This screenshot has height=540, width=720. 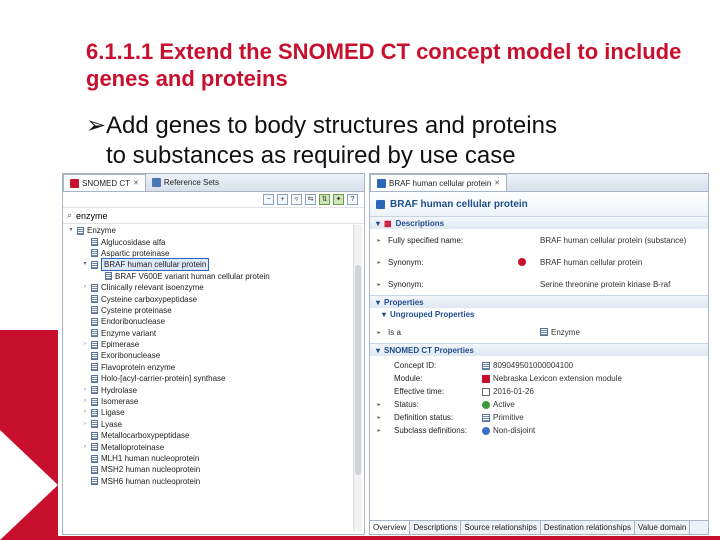 I want to click on tree-item-isomerase: › Isomerase, so click(x=208, y=401).